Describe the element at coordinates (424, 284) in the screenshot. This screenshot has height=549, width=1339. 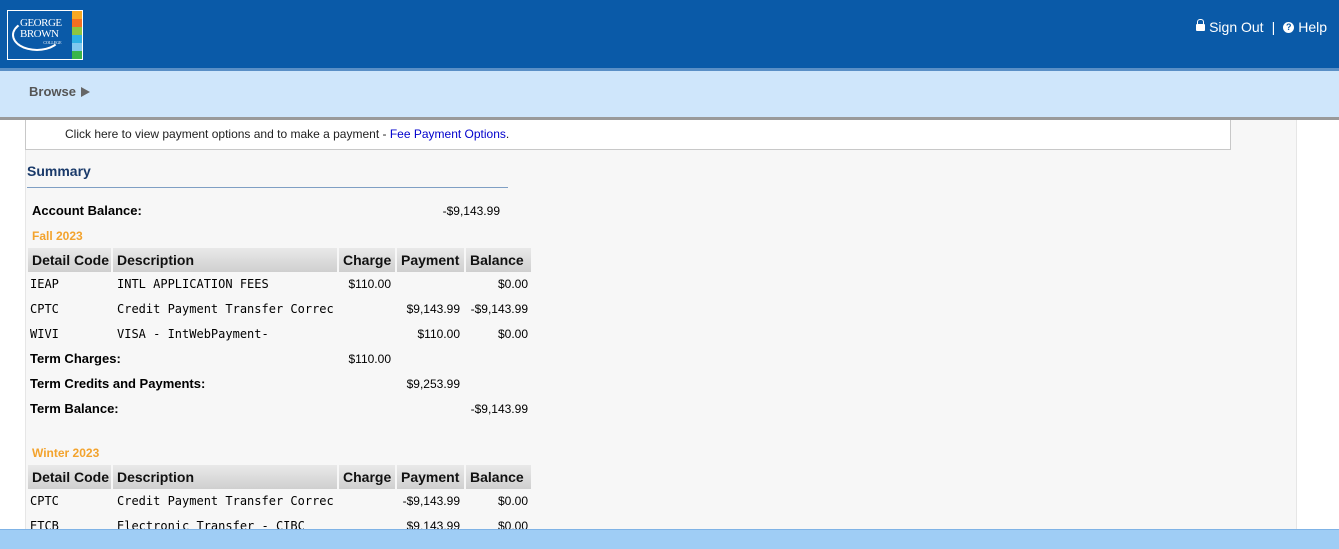
I see `row-payment` at that location.